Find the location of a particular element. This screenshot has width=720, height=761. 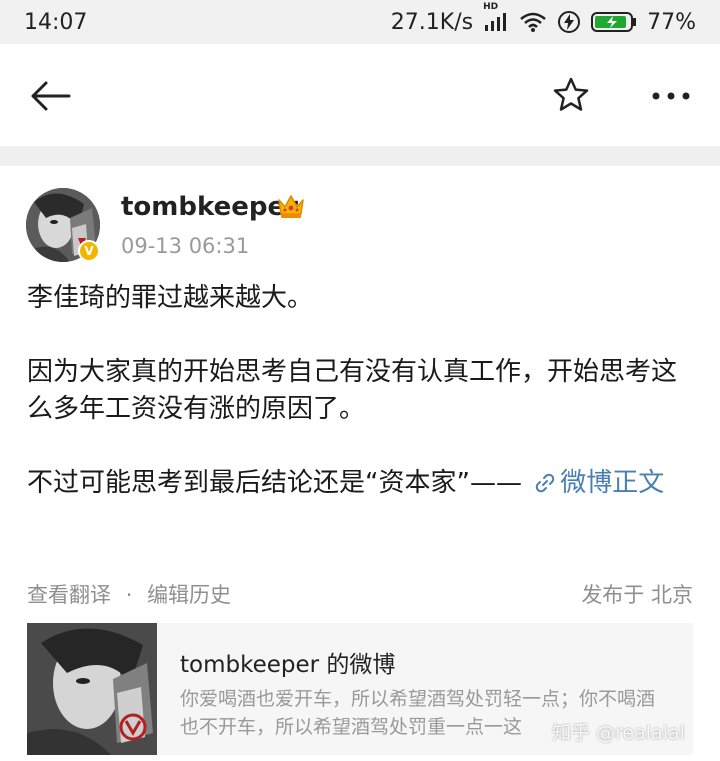

status-time: 14:07 is located at coordinates (56, 22).